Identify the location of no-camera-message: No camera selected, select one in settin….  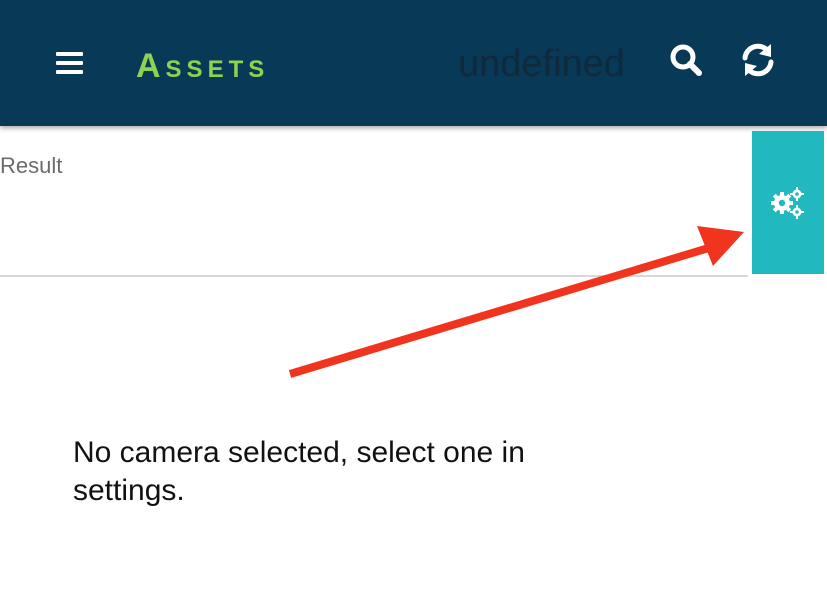
(299, 471).